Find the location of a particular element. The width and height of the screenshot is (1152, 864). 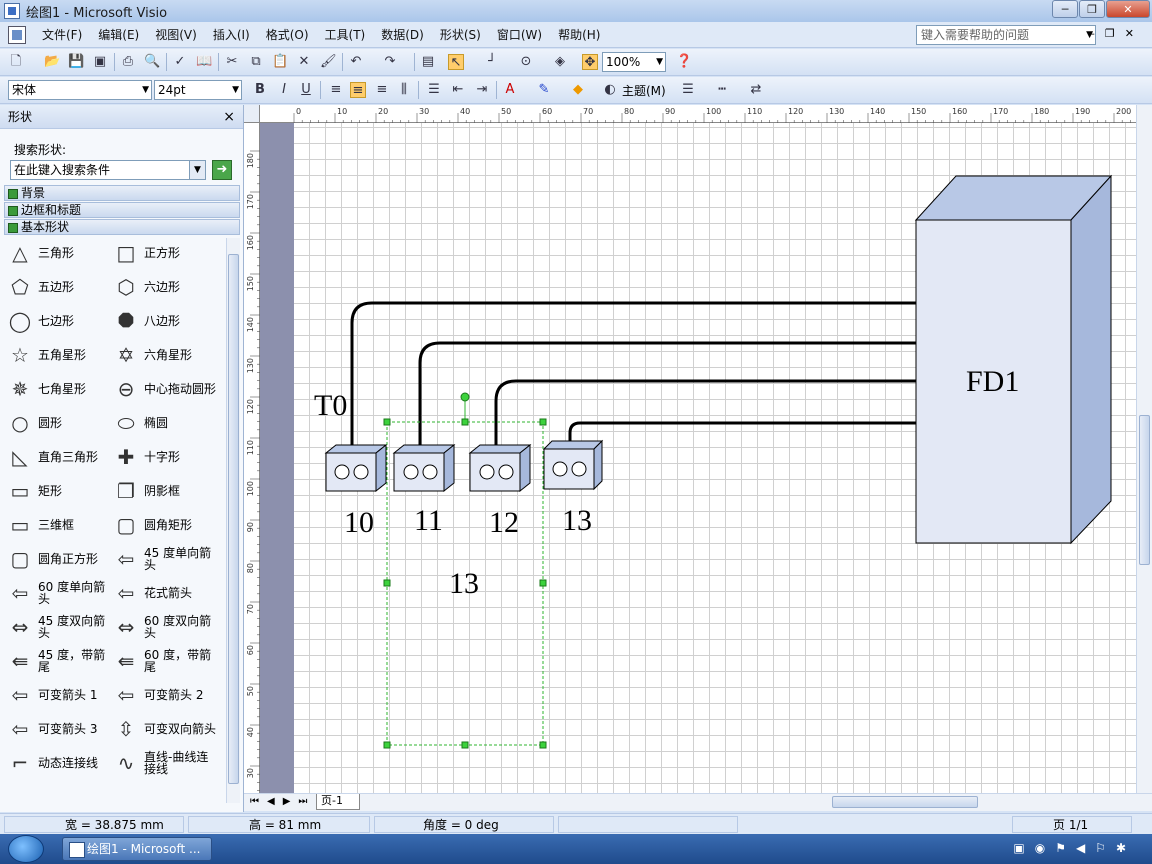

outlet-label: 10 is located at coordinates (359, 522).